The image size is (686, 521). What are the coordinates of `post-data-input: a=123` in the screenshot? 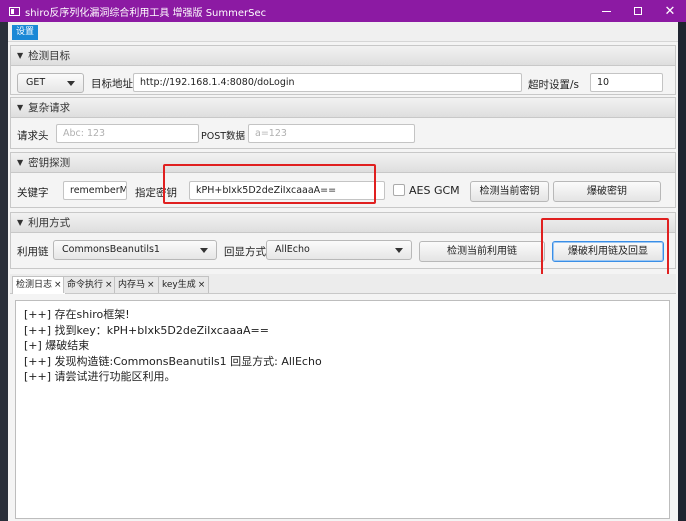 It's located at (331, 133).